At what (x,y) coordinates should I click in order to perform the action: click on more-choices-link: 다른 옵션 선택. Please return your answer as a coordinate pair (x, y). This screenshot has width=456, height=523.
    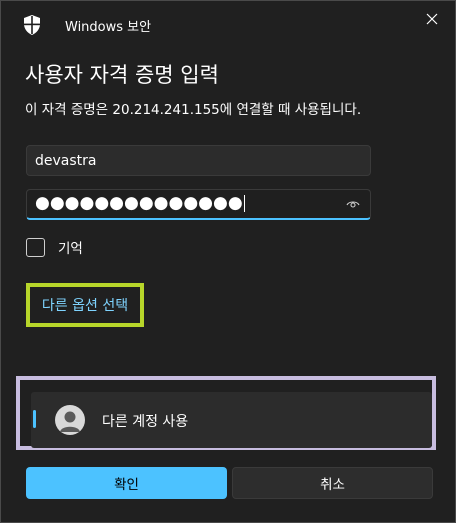
    Looking at the image, I should click on (85, 305).